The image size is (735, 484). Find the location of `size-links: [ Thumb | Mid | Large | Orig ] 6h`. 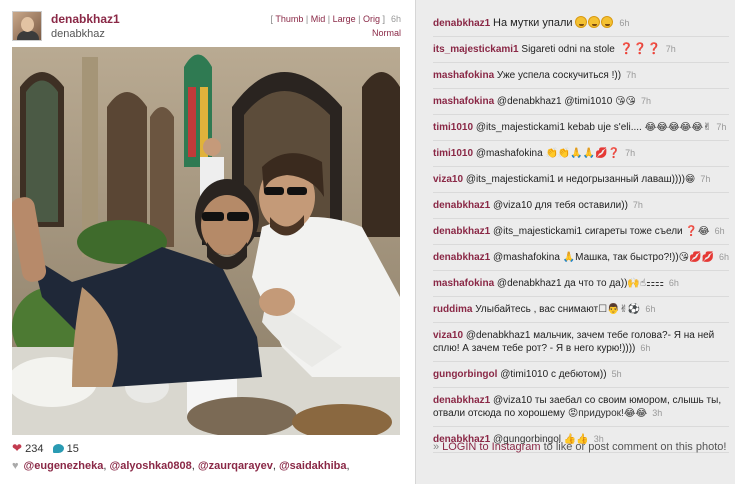

size-links: [ Thumb | Mid | Large | Orig ] 6h is located at coordinates (335, 19).